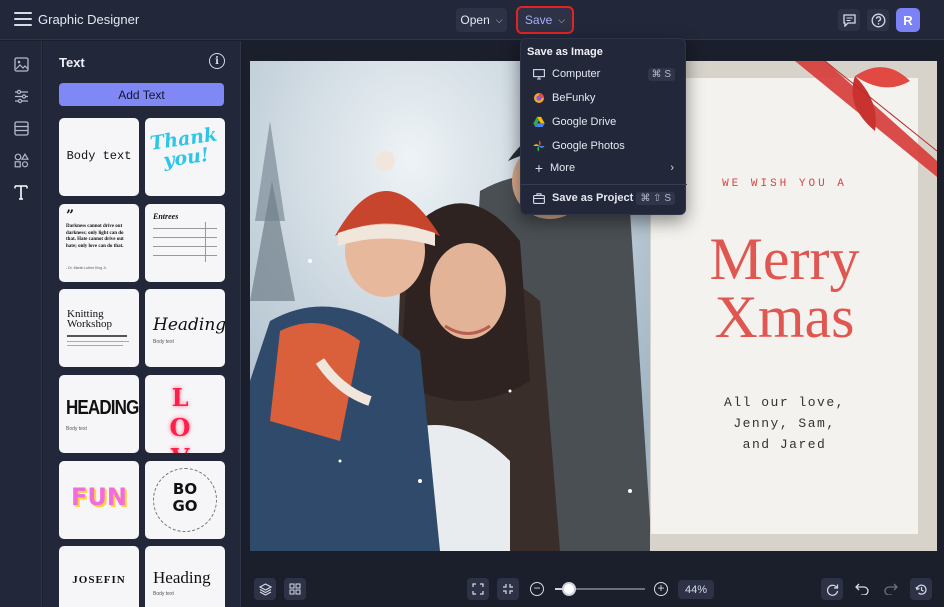 The width and height of the screenshot is (944, 607). Describe the element at coordinates (784, 423) in the screenshot. I see `card-signature: All our love, Jenny, Sam, and Jared` at that location.